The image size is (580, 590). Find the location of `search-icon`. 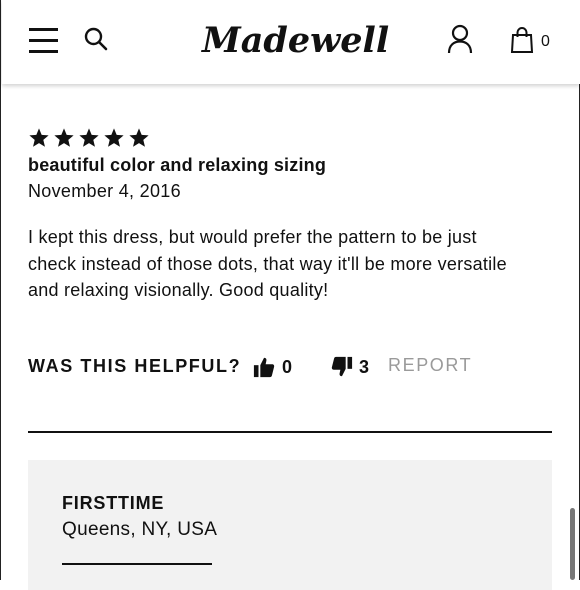

search-icon is located at coordinates (96, 39).